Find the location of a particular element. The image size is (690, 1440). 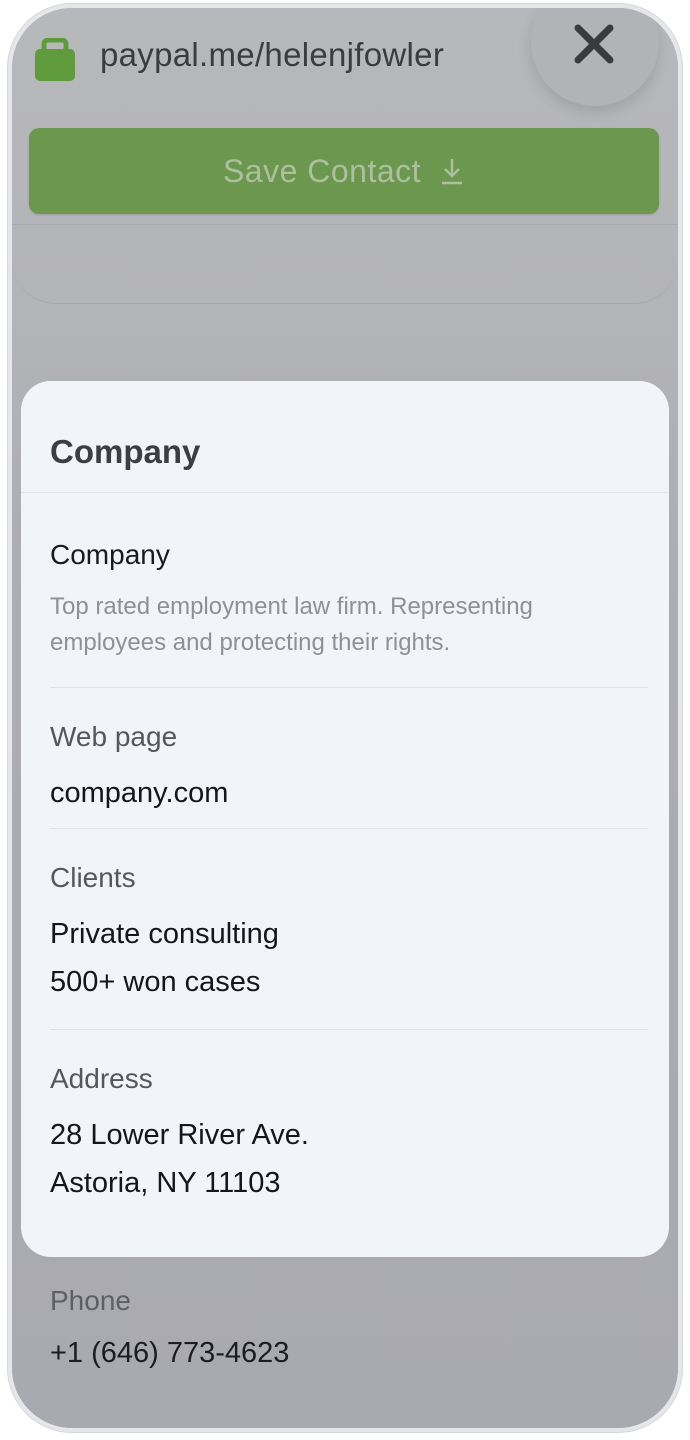

clients-value: Private consulting is located at coordinates (164, 934).